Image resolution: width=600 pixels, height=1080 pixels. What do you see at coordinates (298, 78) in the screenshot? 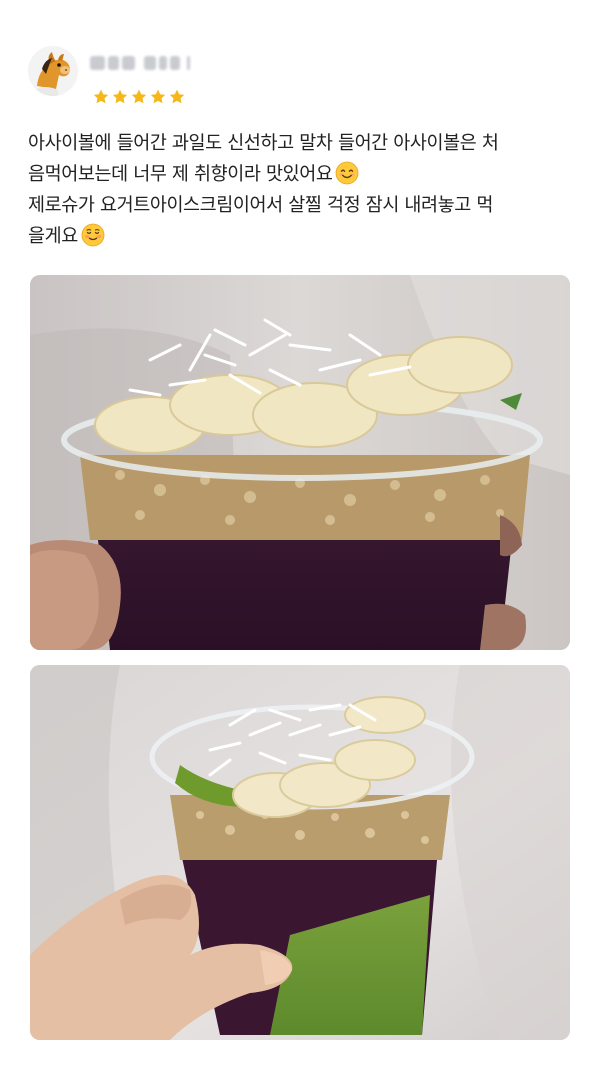
I see `review-header` at bounding box center [298, 78].